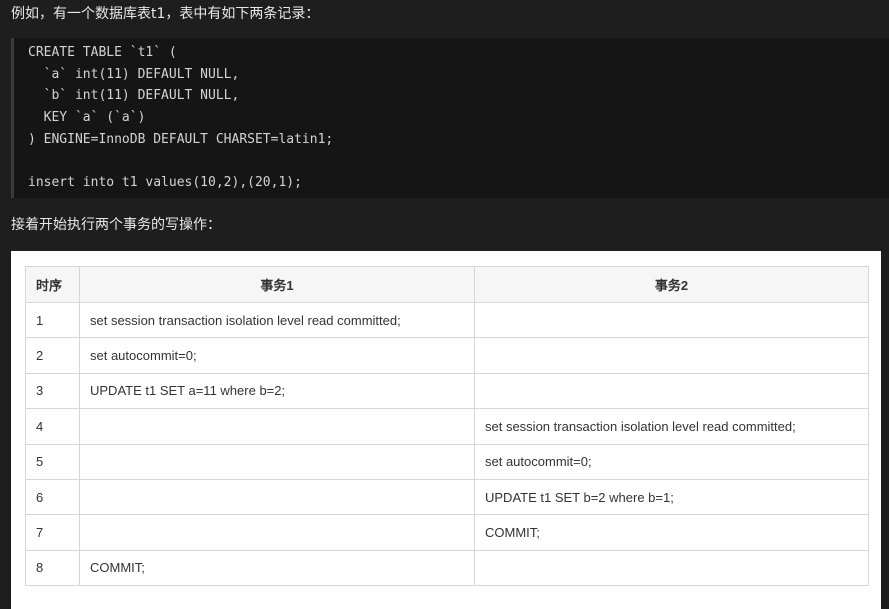 The width and height of the screenshot is (889, 609). I want to click on cell-transaction-2: set autocommit=0;, so click(671, 461).